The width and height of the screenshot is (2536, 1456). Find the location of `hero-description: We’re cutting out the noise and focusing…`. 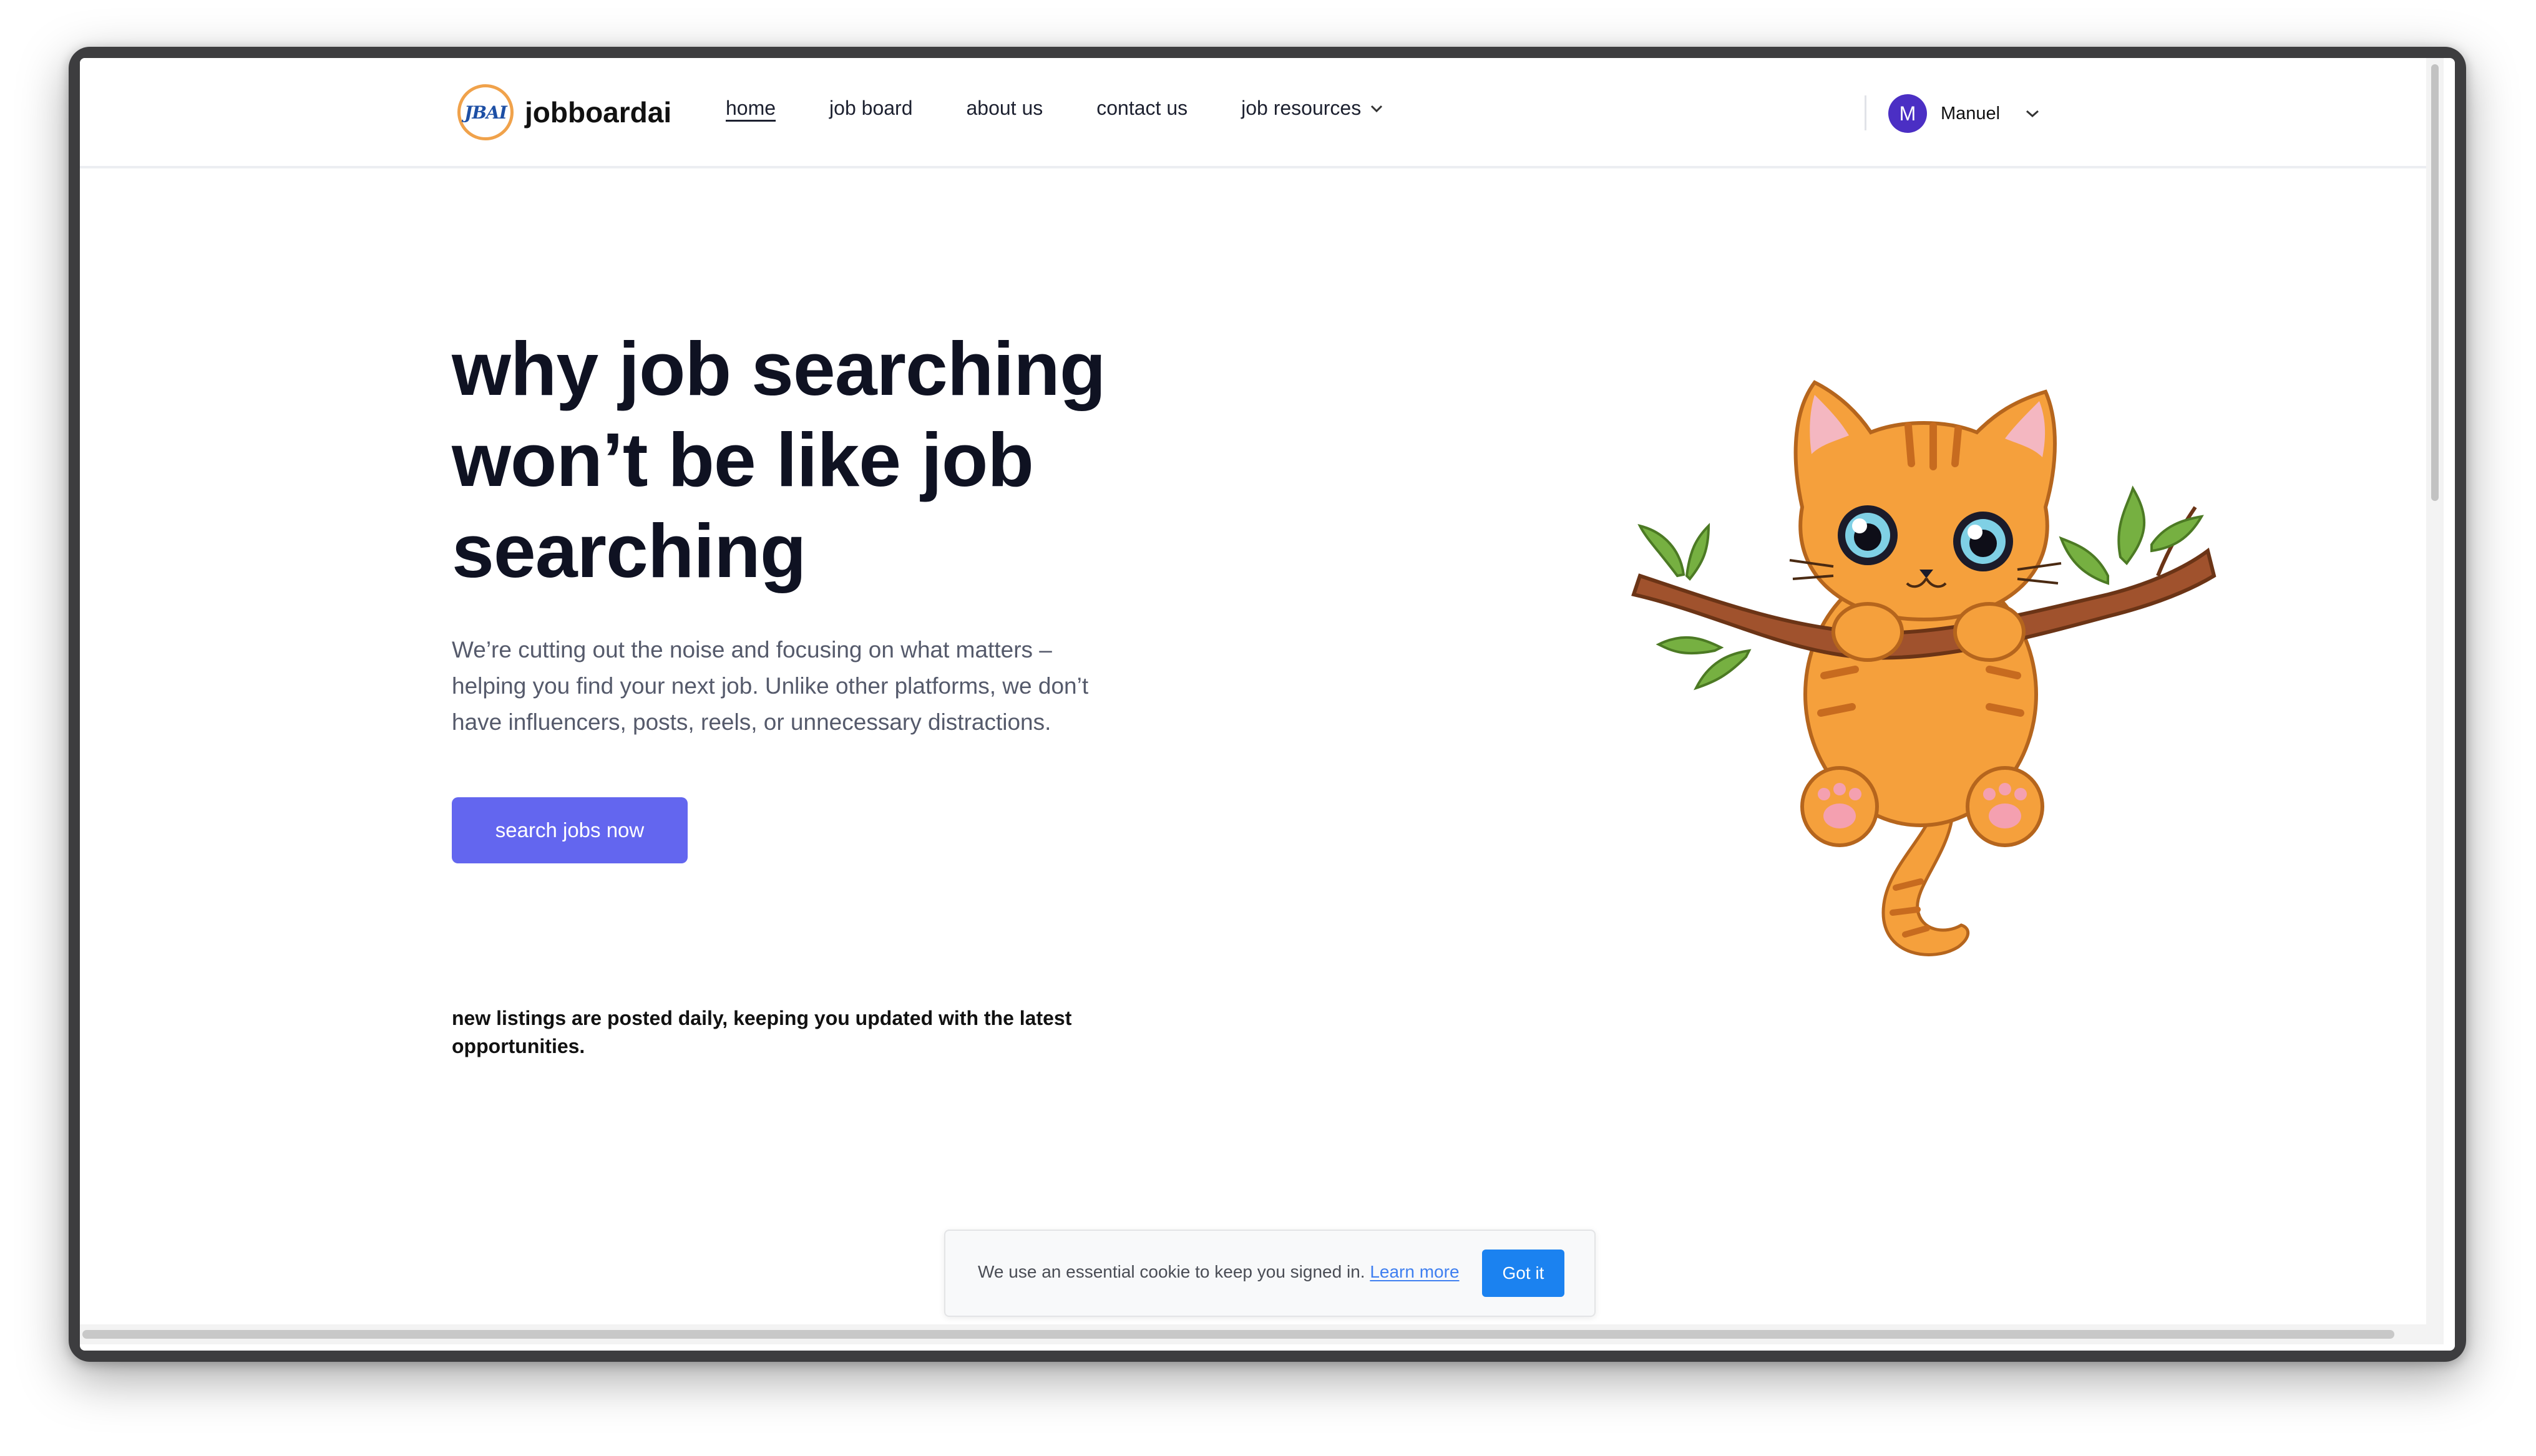

hero-description: We’re cutting out the noise and focusing… is located at coordinates (771, 686).